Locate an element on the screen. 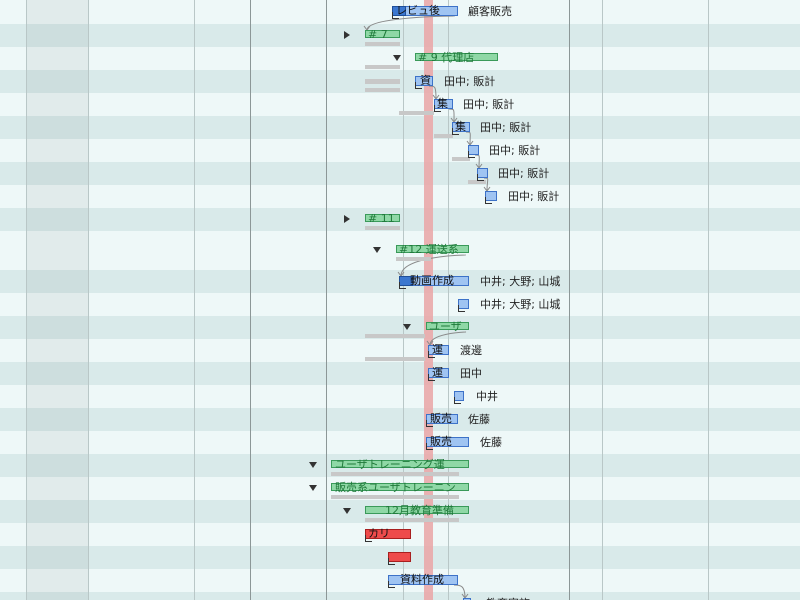  bar-label: #12 運送系 is located at coordinates (429, 249).